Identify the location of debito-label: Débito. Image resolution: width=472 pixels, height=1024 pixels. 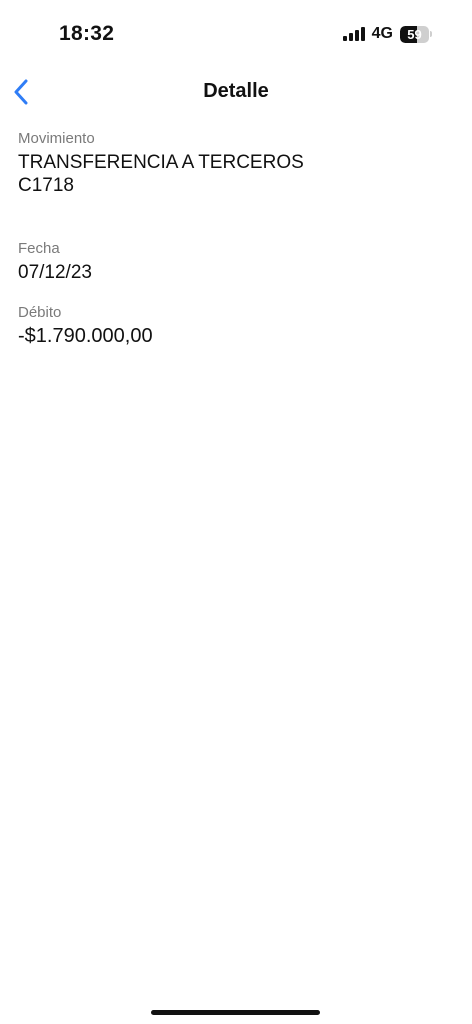
(40, 312).